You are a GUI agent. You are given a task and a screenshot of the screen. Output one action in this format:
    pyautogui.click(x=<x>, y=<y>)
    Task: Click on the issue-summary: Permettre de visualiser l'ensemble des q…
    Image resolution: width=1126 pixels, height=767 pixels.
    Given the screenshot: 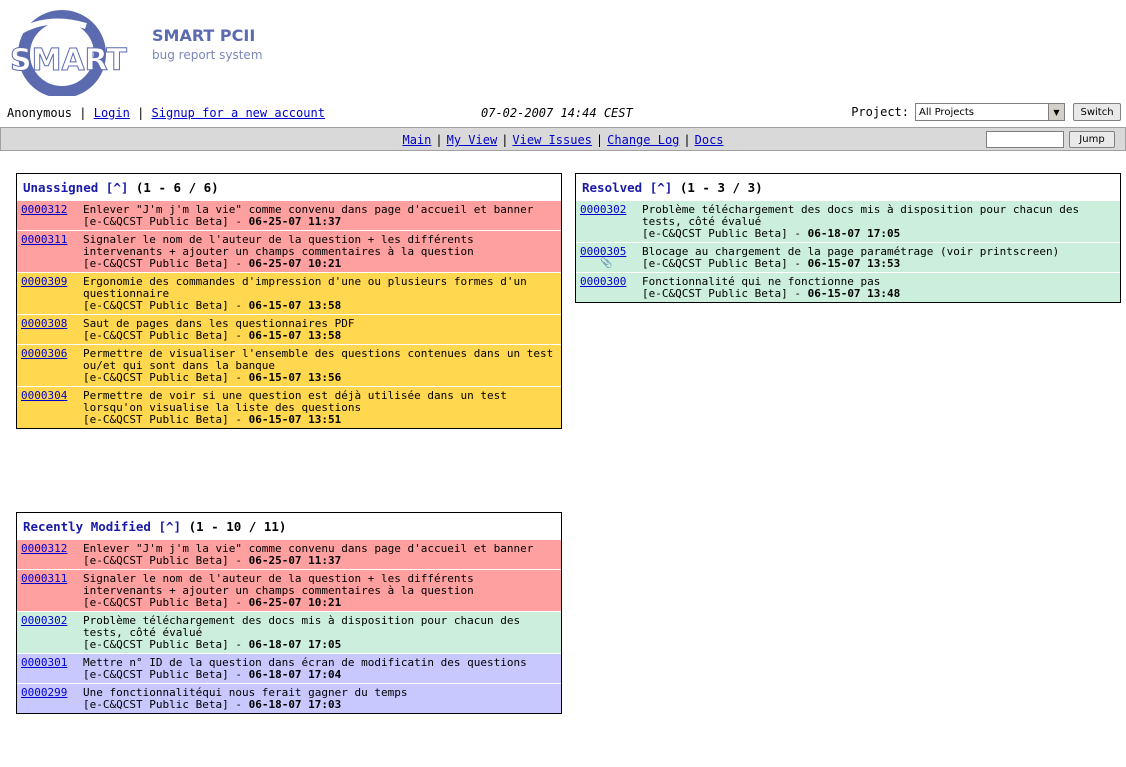 What is the action you would take?
    pyautogui.click(x=318, y=359)
    